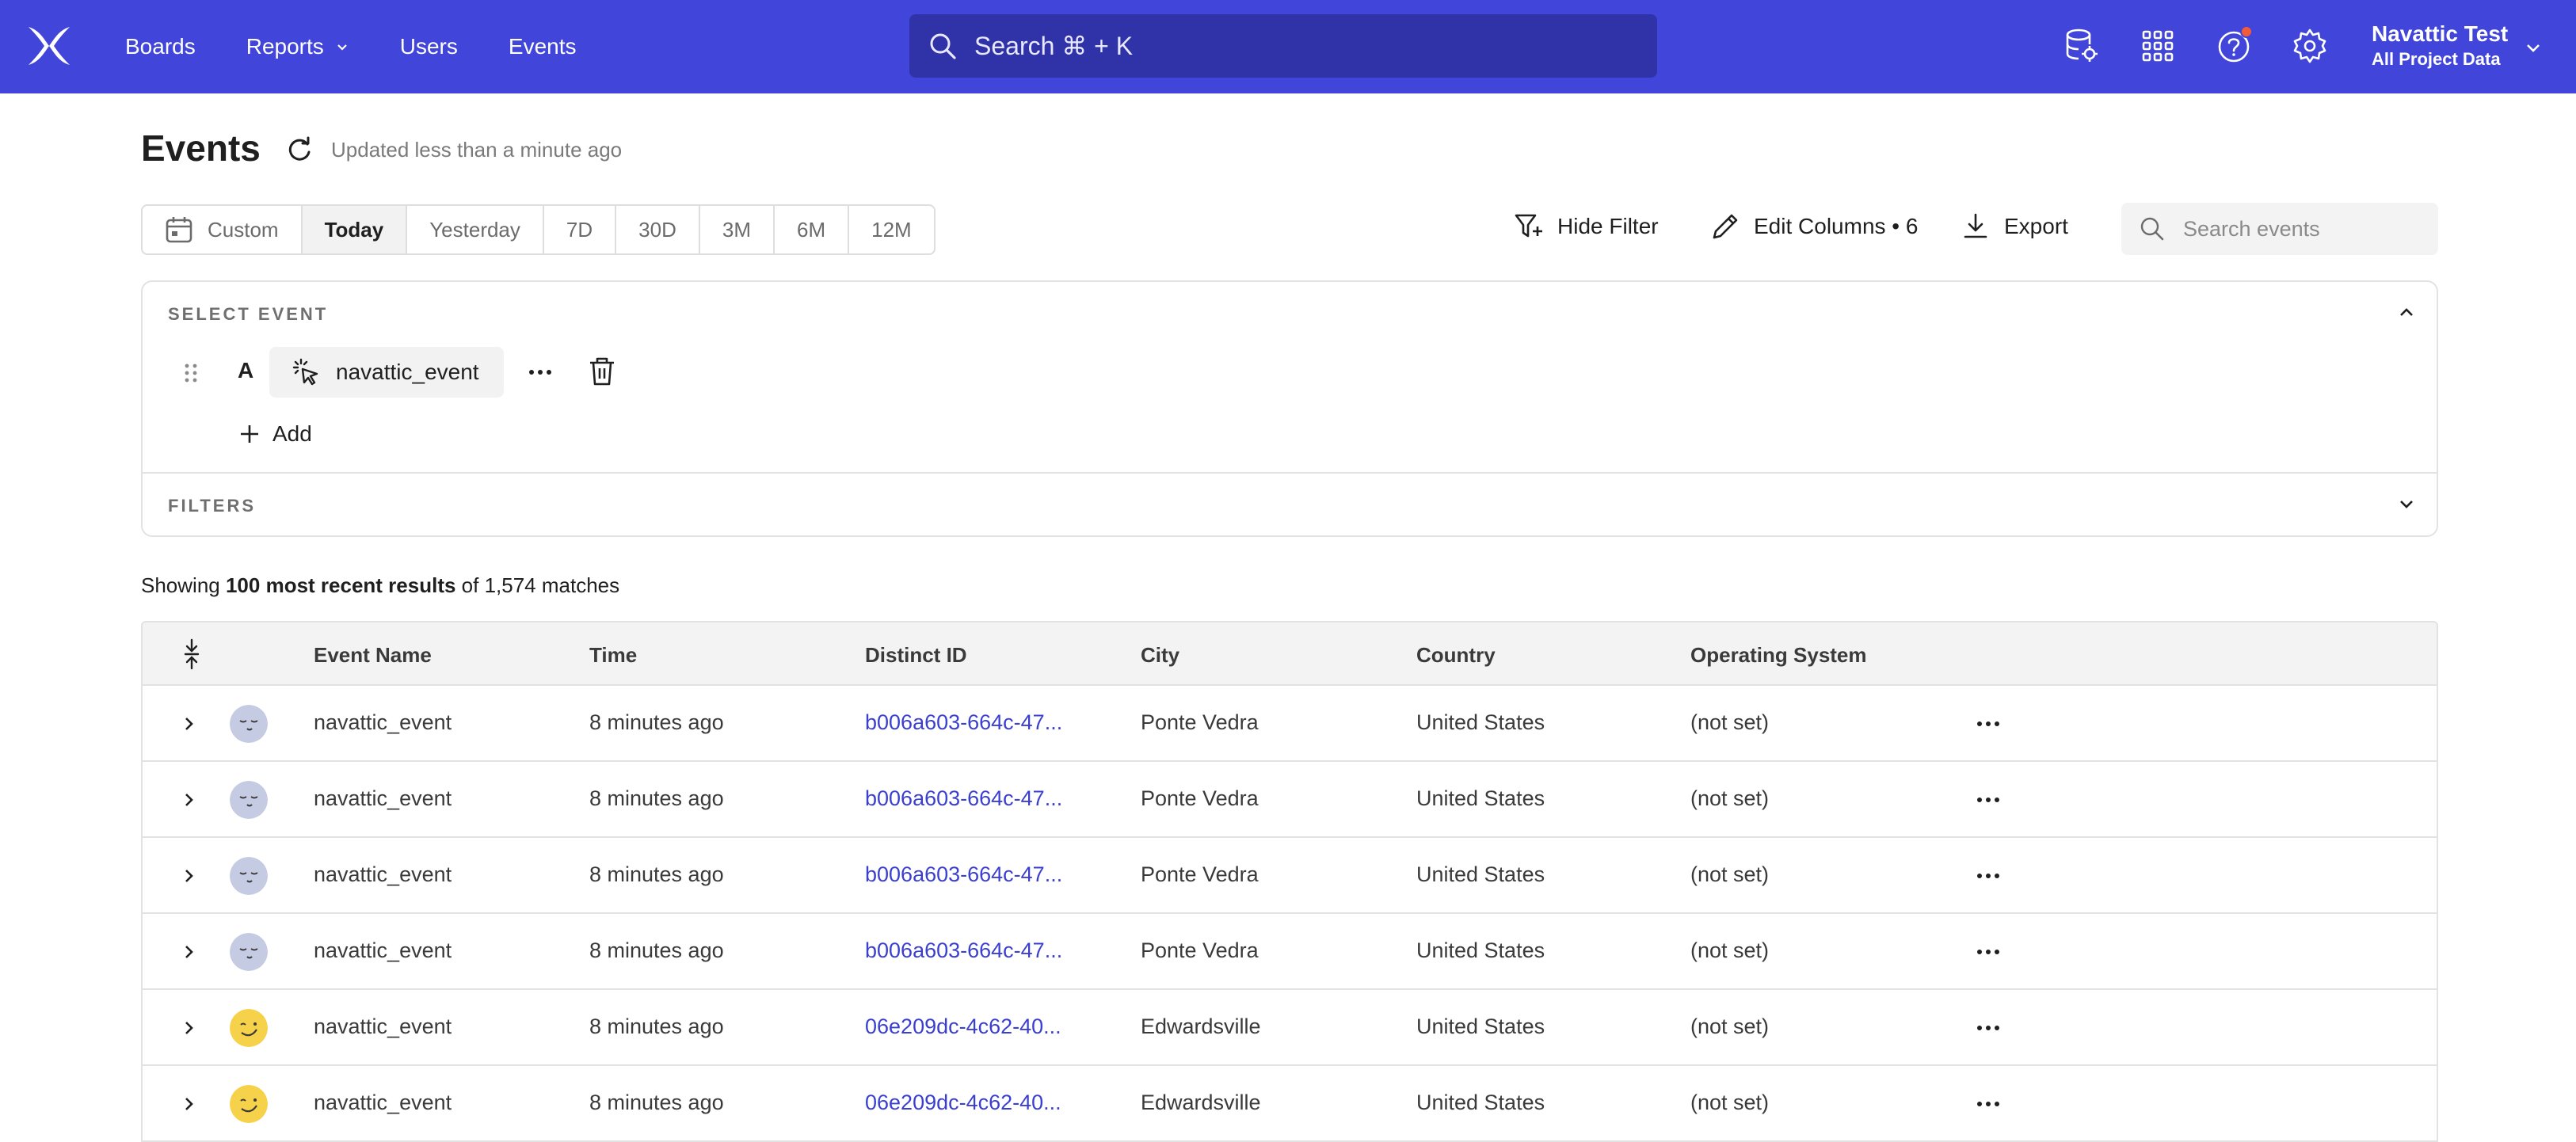 The width and height of the screenshot is (2576, 1142). What do you see at coordinates (1456, 655) in the screenshot?
I see `col-country: Country` at bounding box center [1456, 655].